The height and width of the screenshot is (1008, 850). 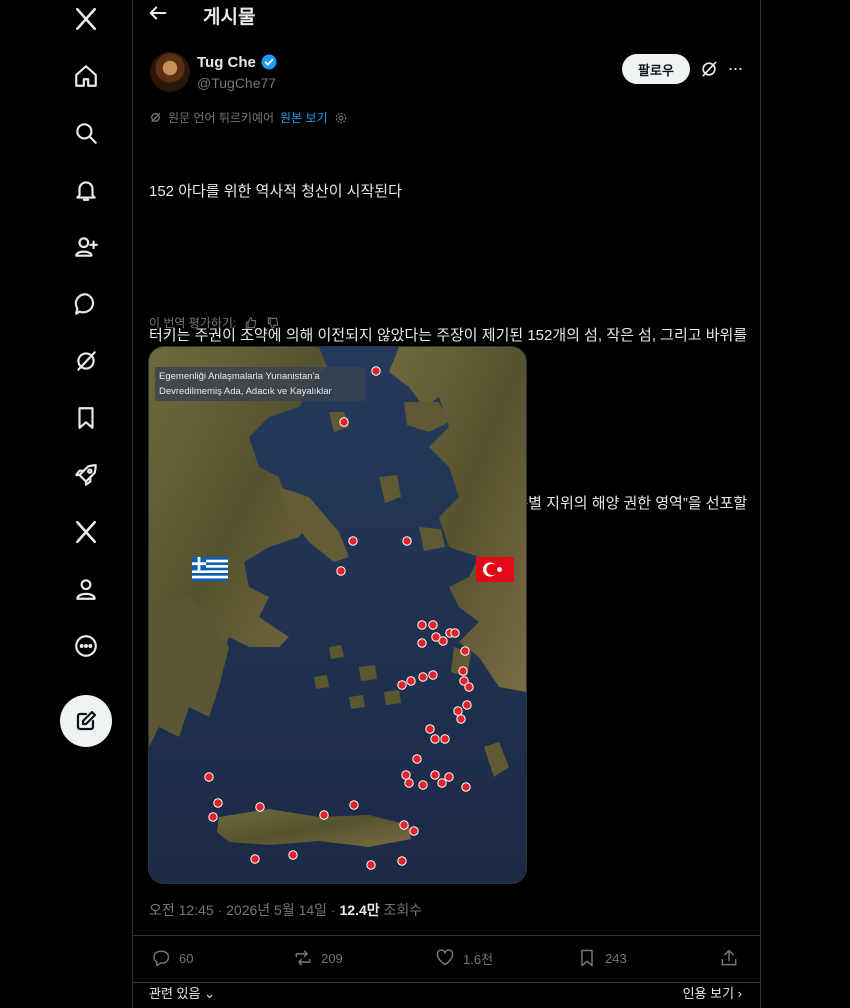 What do you see at coordinates (210, 569) in the screenshot?
I see `greece-flag-icon` at bounding box center [210, 569].